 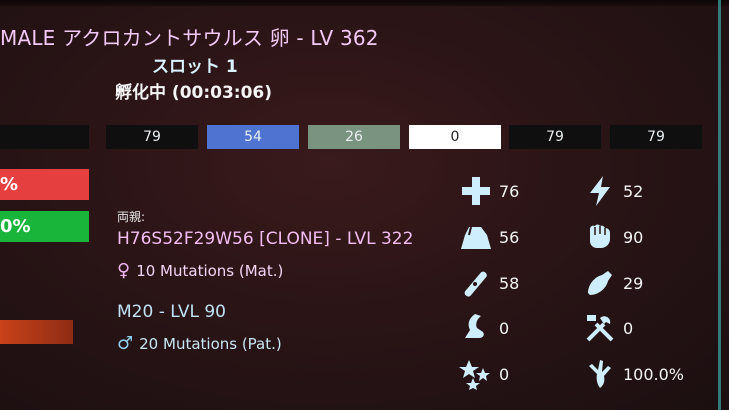 I want to click on stat-value: 100.0%, so click(x=654, y=374).